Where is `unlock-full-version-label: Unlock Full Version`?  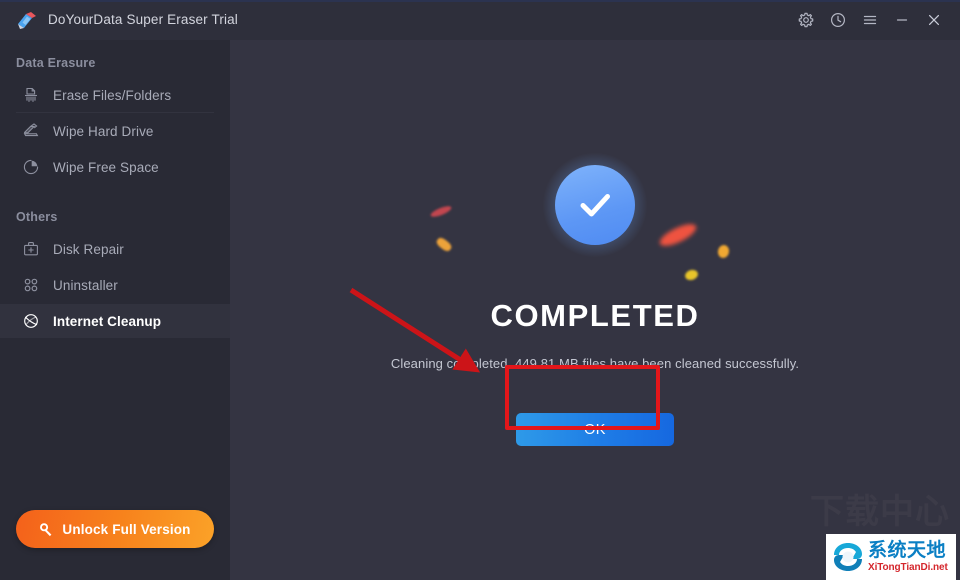
unlock-full-version-label: Unlock Full Version is located at coordinates (126, 529).